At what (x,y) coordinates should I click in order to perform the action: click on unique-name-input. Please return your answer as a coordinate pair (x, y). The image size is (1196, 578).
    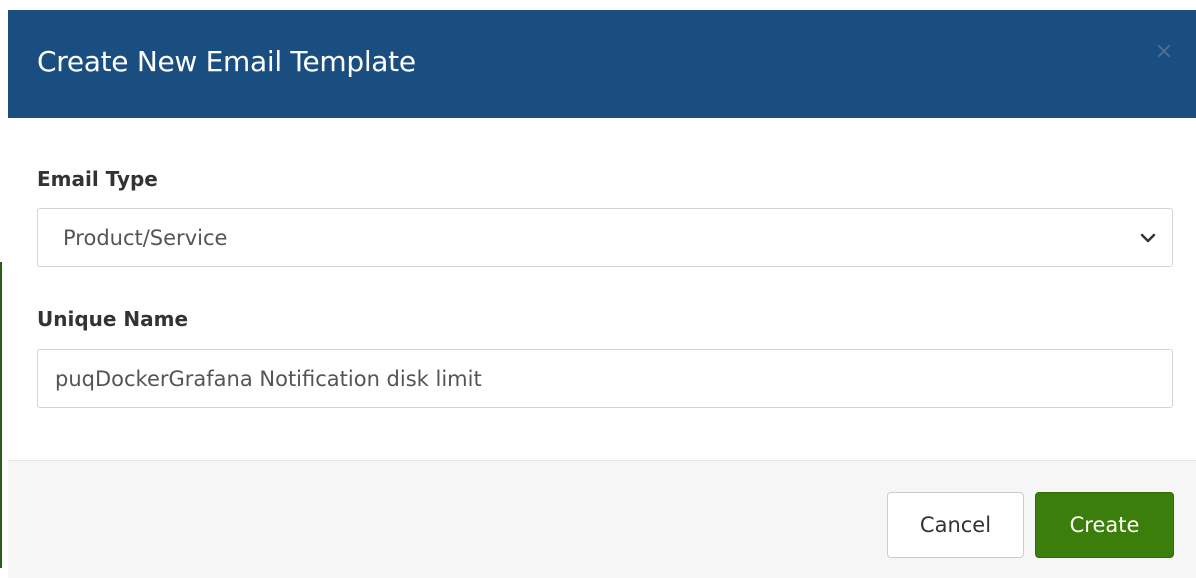
    Looking at the image, I should click on (605, 378).